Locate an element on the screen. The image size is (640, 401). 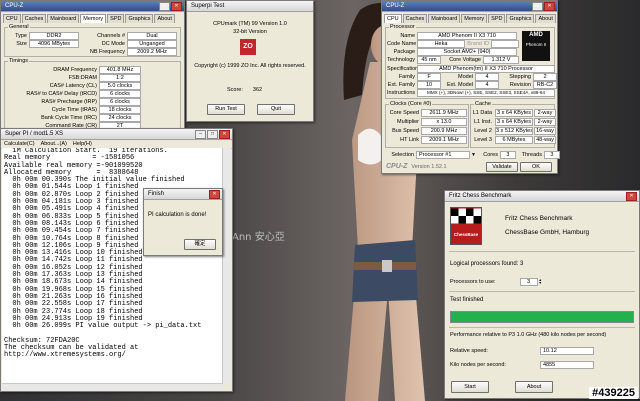
superpi-titlebar: Super PI / mod1.5 XS – □ ✕ is located at coordinates (116, 134).